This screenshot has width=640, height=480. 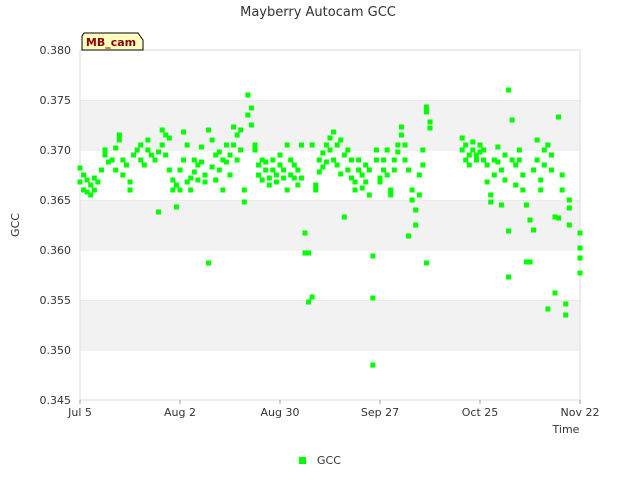 What do you see at coordinates (320, 460) in the screenshot?
I see `legend: GCC` at bounding box center [320, 460].